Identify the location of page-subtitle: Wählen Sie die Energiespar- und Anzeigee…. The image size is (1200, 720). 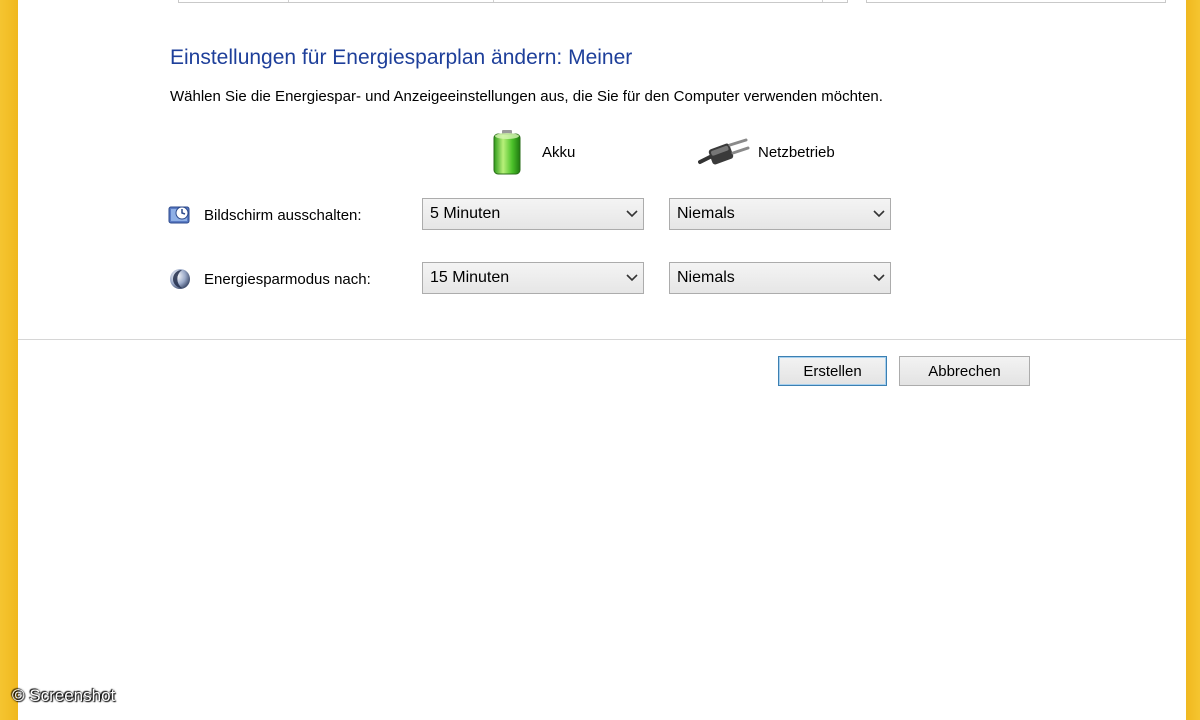
(526, 96).